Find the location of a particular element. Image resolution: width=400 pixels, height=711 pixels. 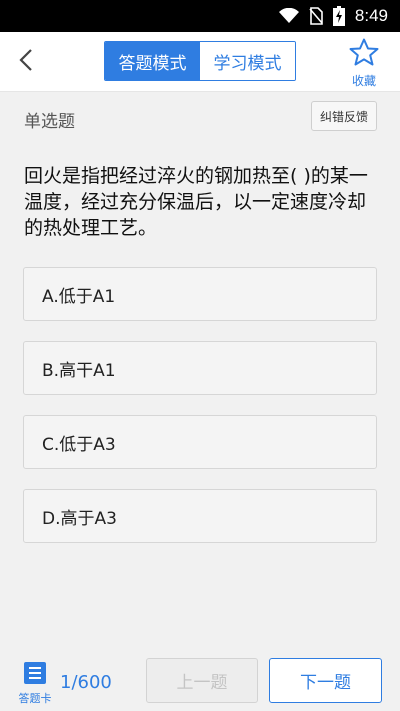

list-icon is located at coordinates (35, 675).